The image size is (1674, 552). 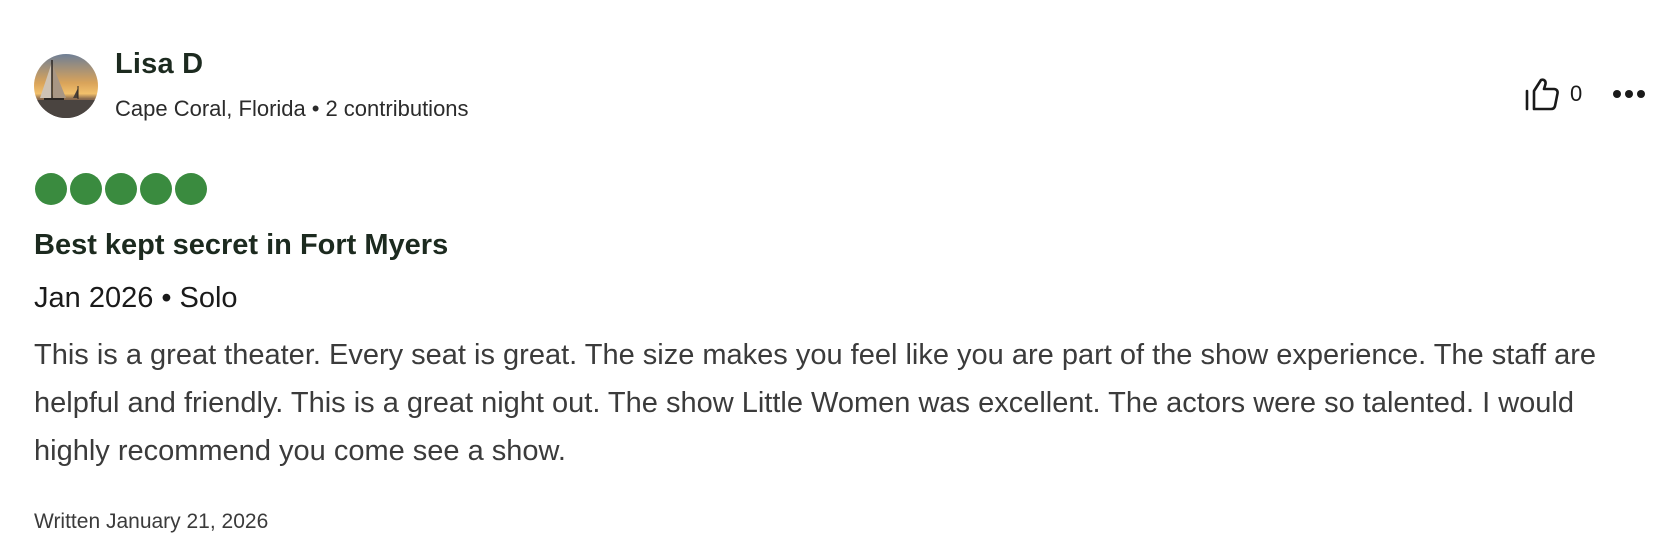 What do you see at coordinates (151, 521) in the screenshot?
I see `written-date: Written January 21, 2026` at bounding box center [151, 521].